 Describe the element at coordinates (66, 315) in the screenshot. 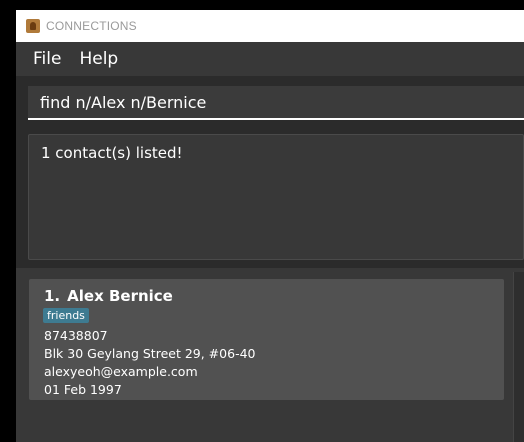

I see `contact-tag: friends` at that location.